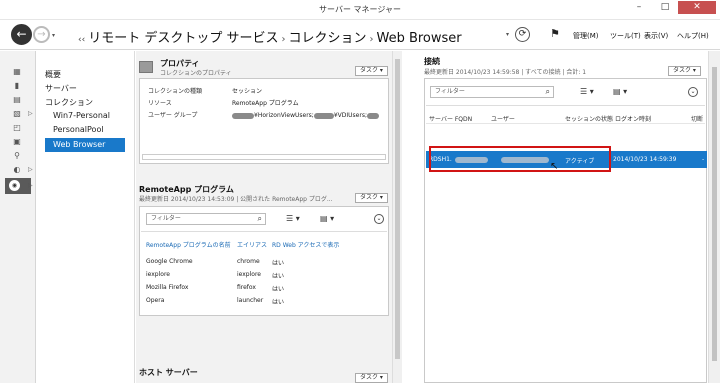  I want to click on forward-button: →, so click(41, 34).